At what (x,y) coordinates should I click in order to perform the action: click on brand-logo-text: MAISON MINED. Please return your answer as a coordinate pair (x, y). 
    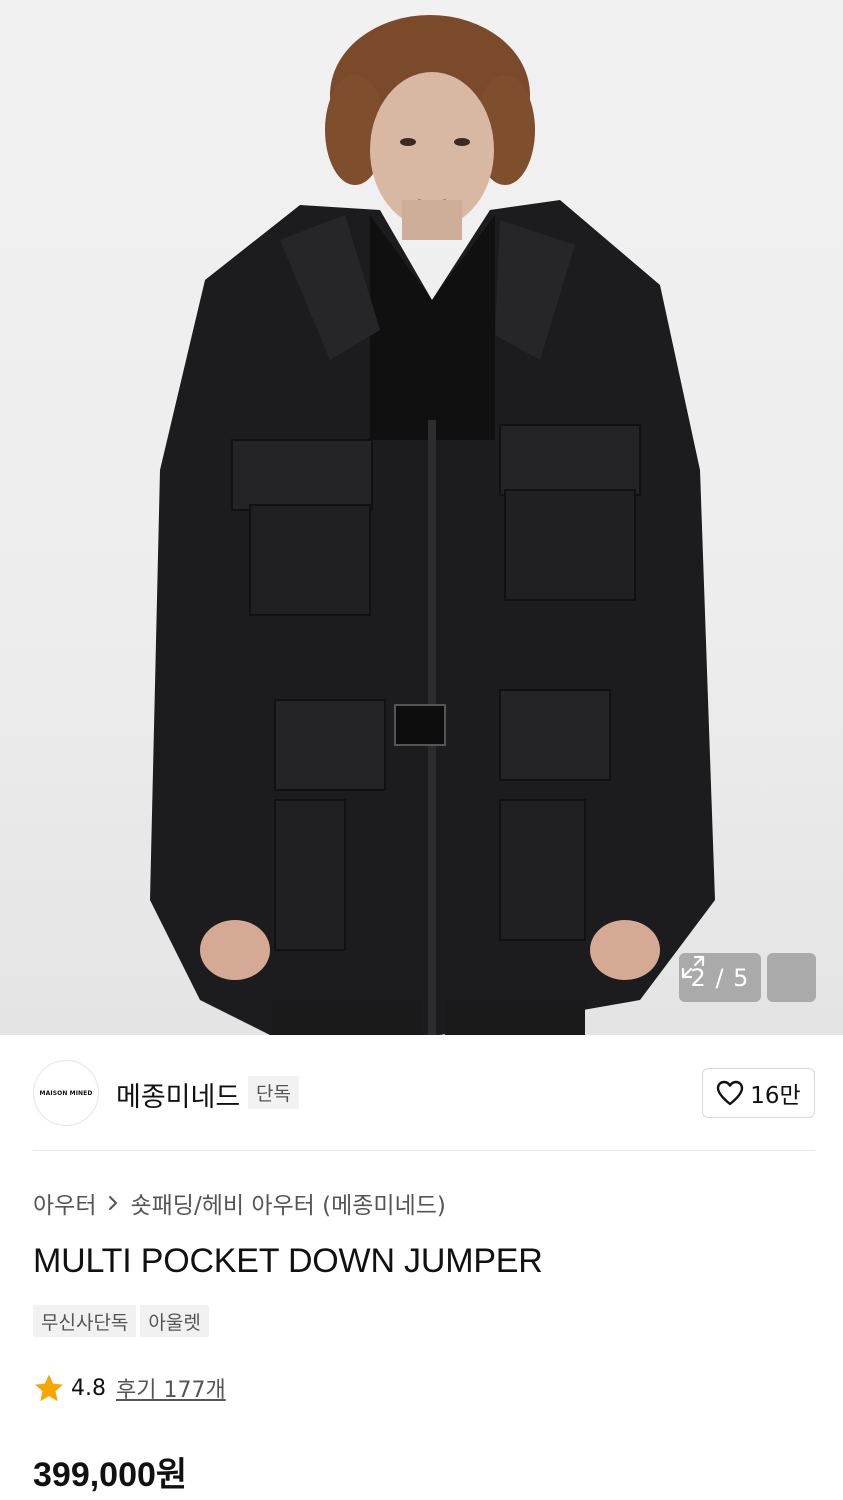
    Looking at the image, I should click on (66, 1093).